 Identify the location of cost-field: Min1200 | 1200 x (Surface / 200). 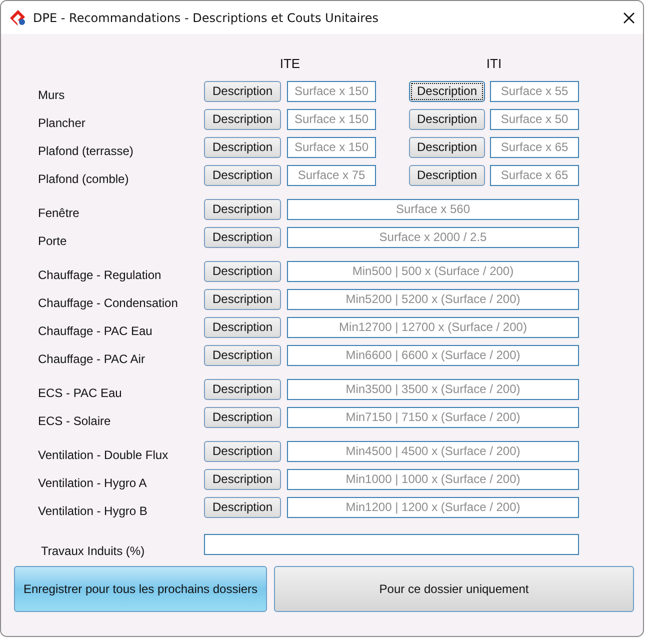
(433, 507).